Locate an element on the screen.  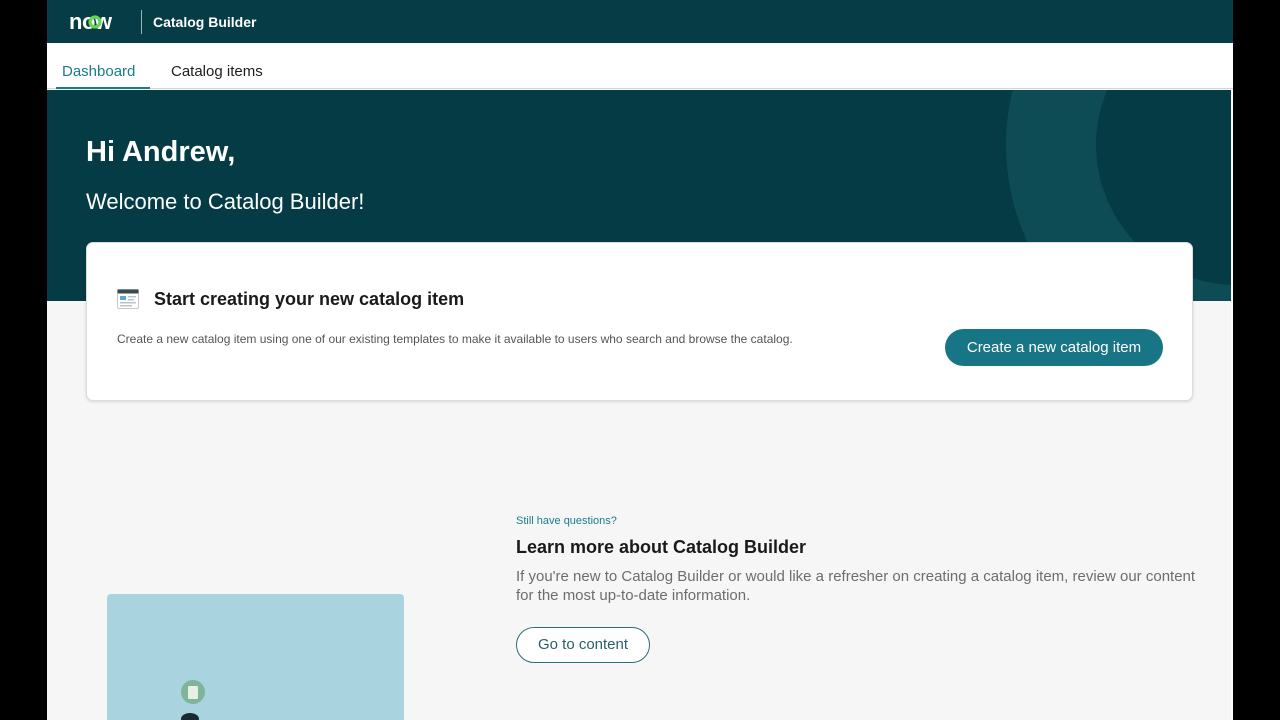
header-divider is located at coordinates (141, 21).